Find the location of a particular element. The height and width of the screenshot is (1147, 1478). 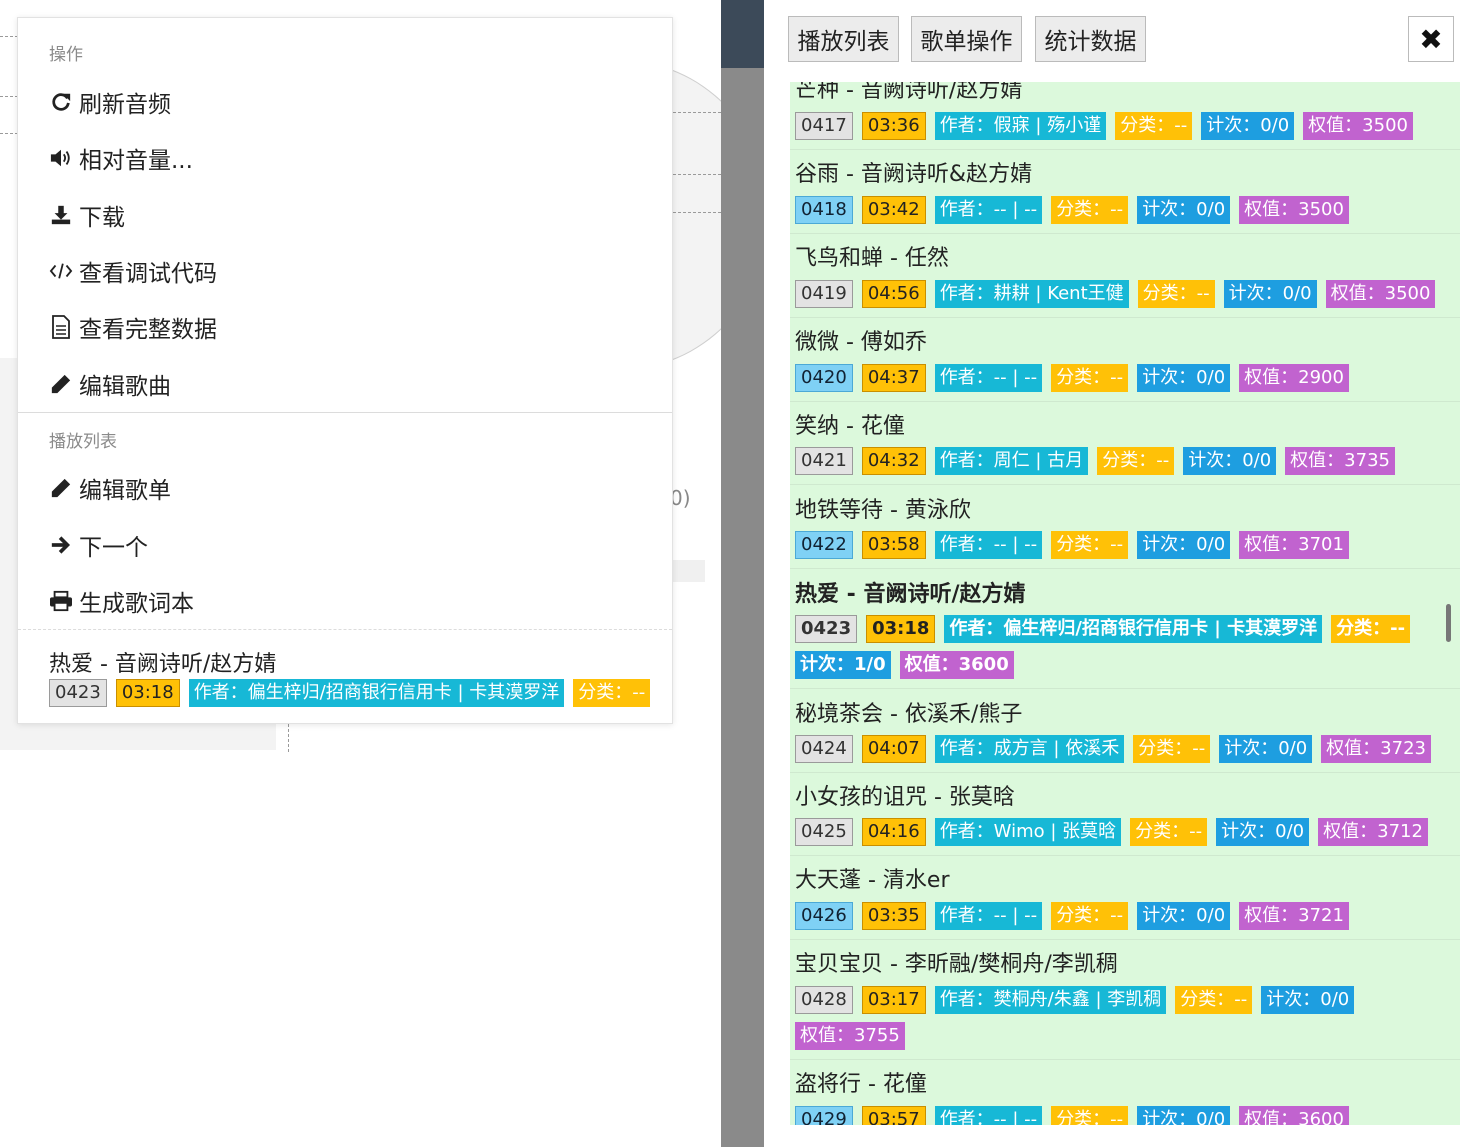

song-title: 微微 - 傅如乔 is located at coordinates (861, 342).